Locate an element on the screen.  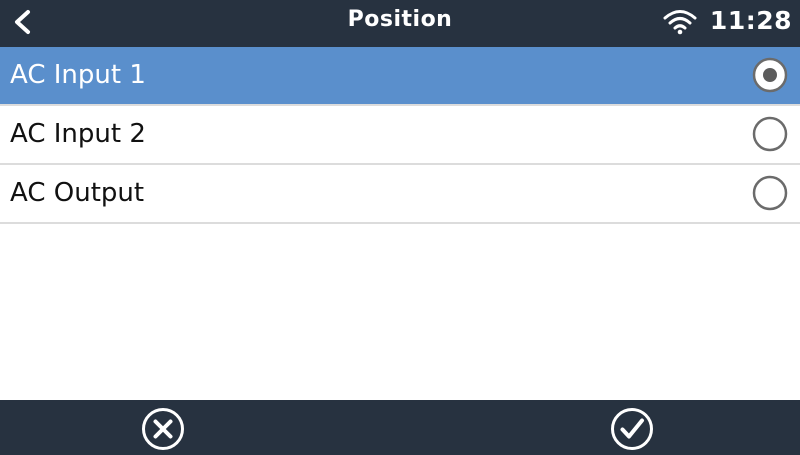
option-ac-input-2: AC Input 2 is located at coordinates (400, 135).